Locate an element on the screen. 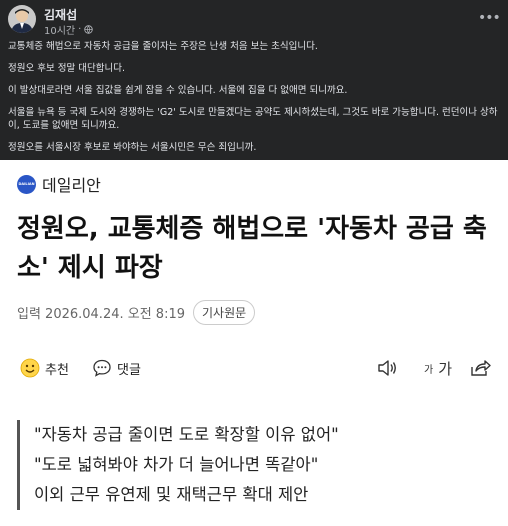 This screenshot has height=526, width=508. date-row: 입력 2026.04.24. 오전 8:19 기사원문 is located at coordinates (136, 312).